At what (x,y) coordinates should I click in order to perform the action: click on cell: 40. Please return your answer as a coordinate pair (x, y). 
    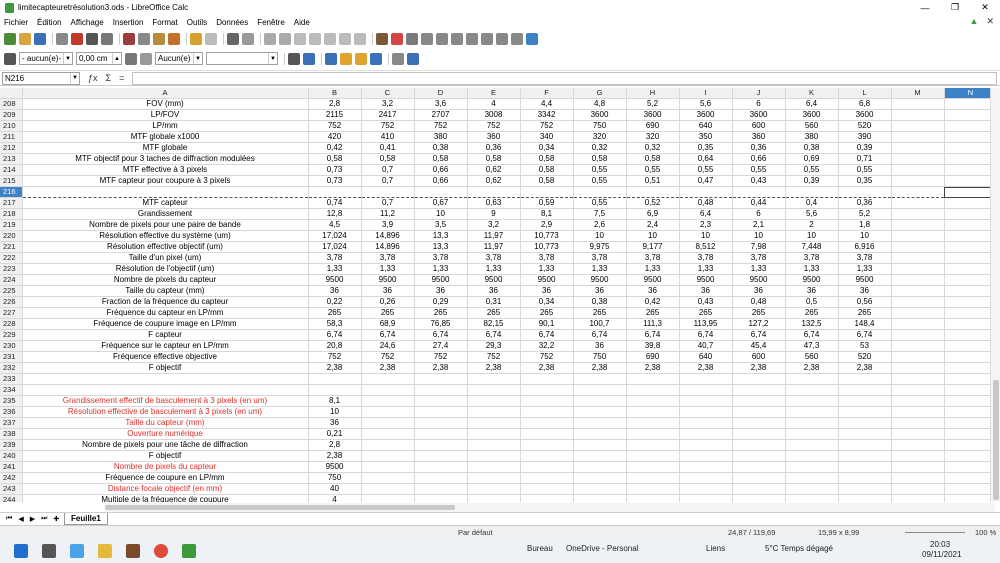
    Looking at the image, I should click on (335, 489).